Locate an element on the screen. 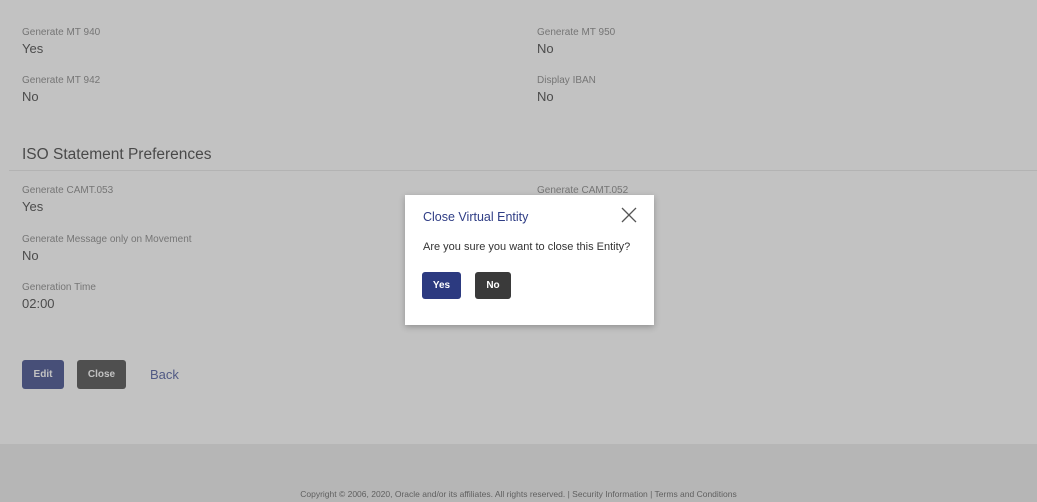 This screenshot has height=502, width=1037. no-button: No is located at coordinates (493, 285).